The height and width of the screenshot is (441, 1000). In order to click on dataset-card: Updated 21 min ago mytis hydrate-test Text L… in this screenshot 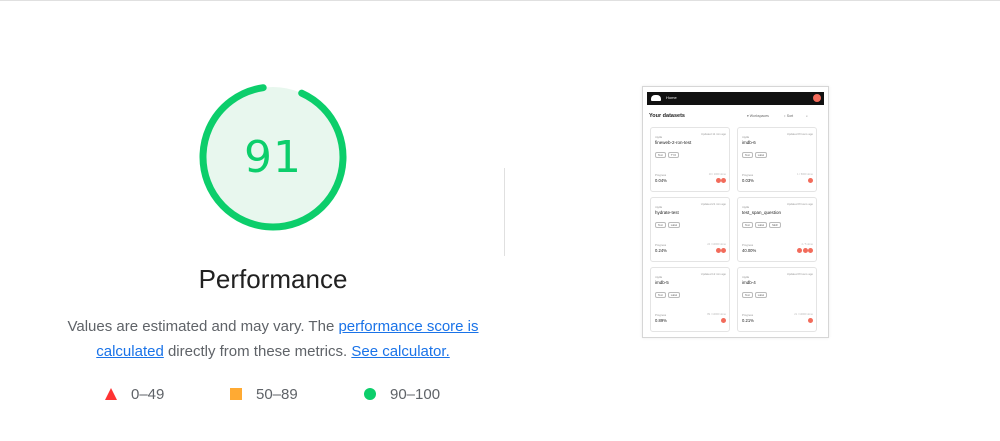, I will do `click(690, 229)`.